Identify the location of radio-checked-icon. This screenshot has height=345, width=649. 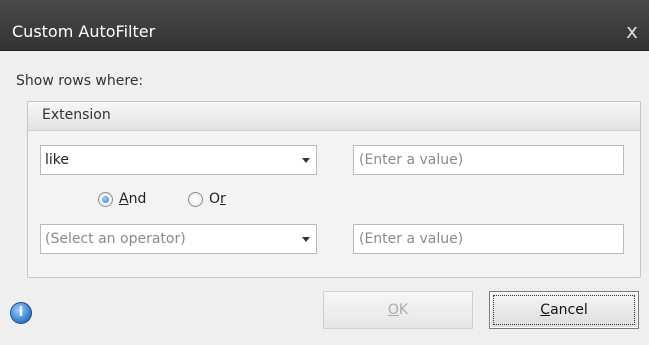
(105, 199).